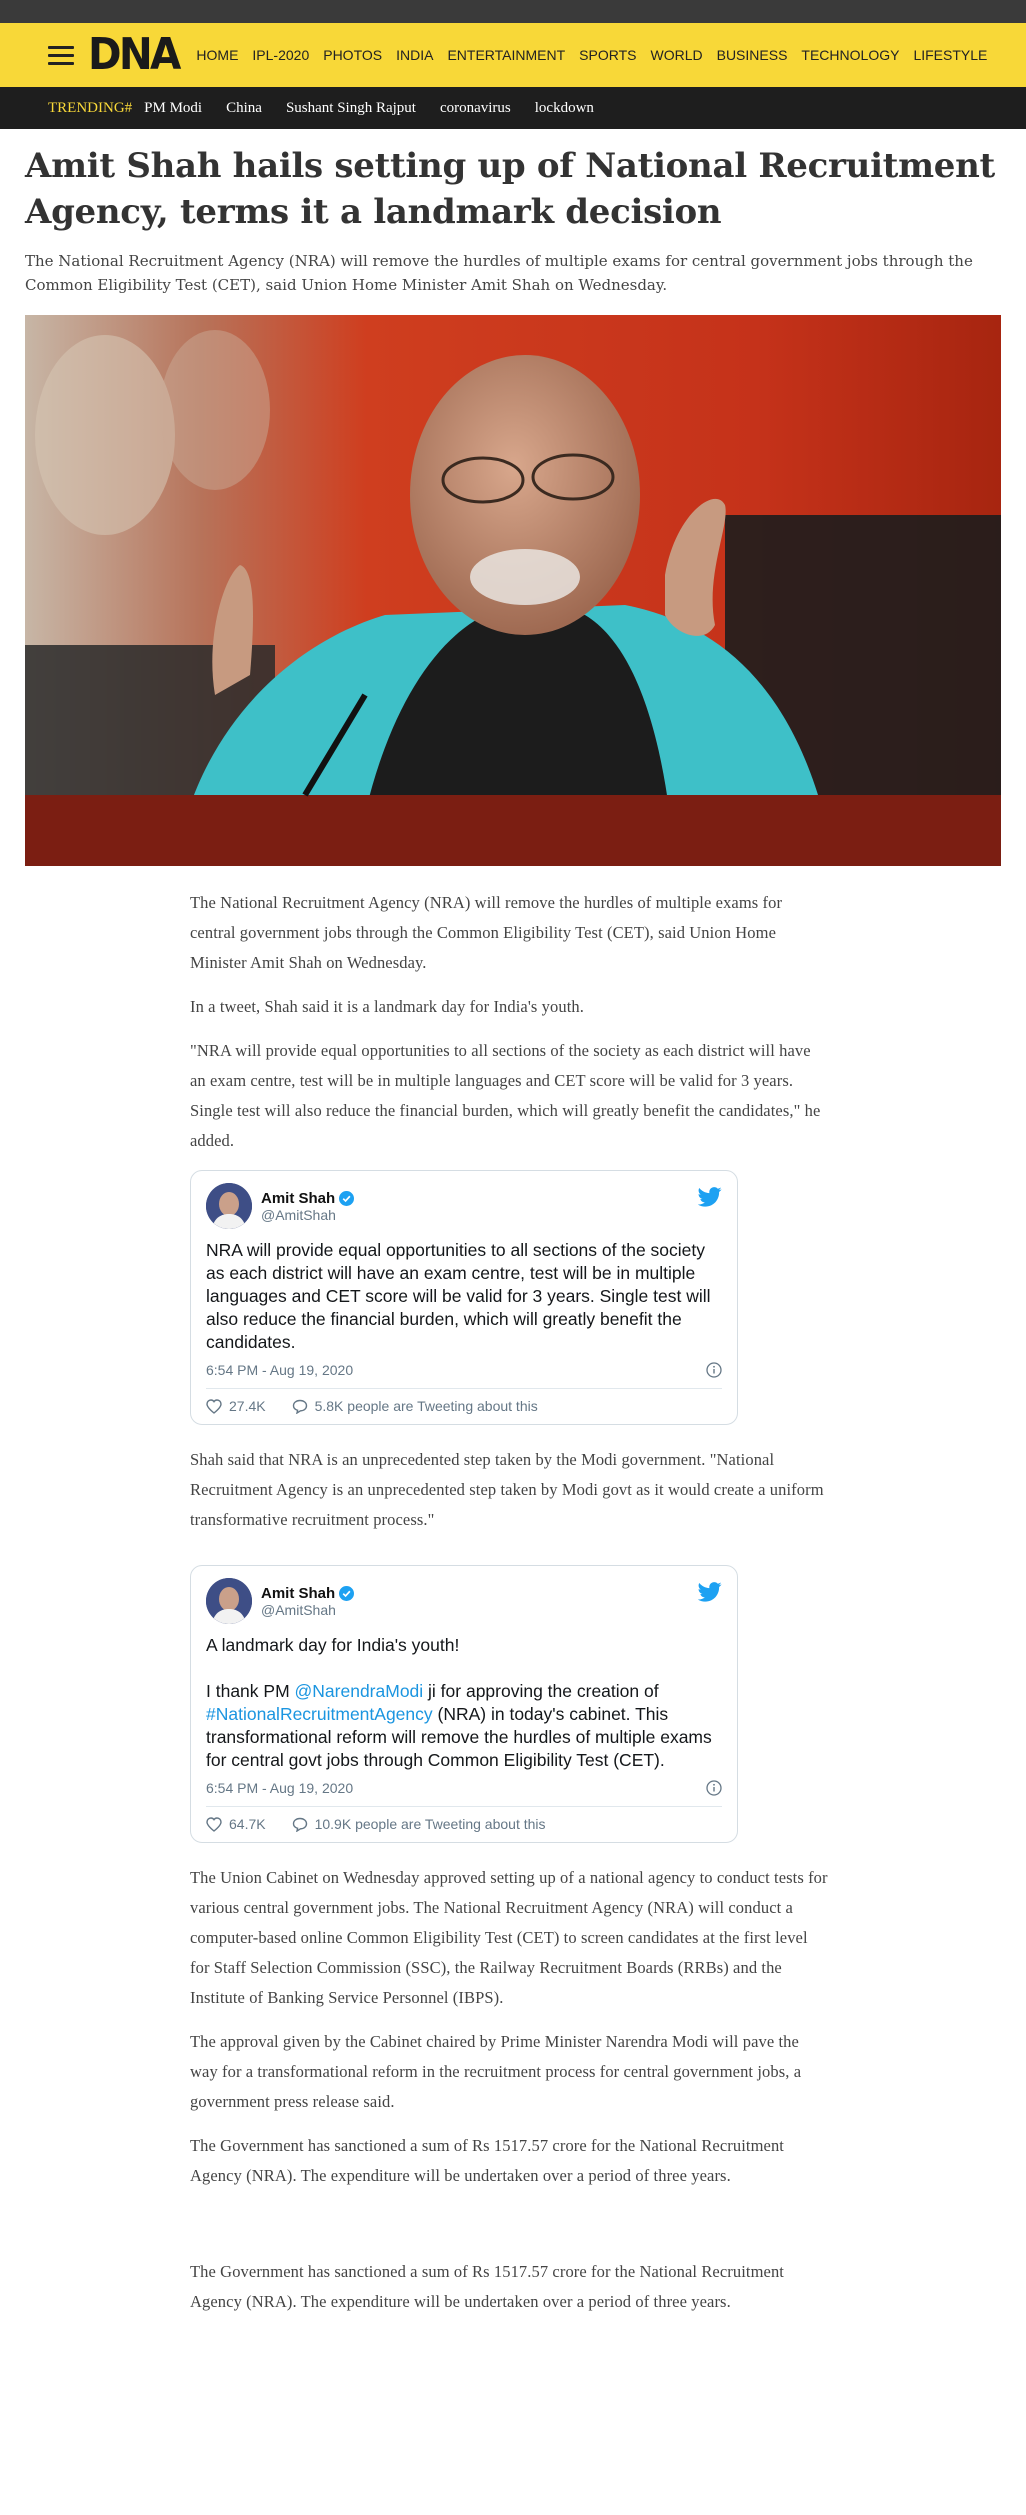 The image size is (1026, 2515). Describe the element at coordinates (250, 1691) in the screenshot. I see `tweet-text-segment: I thank PM` at that location.